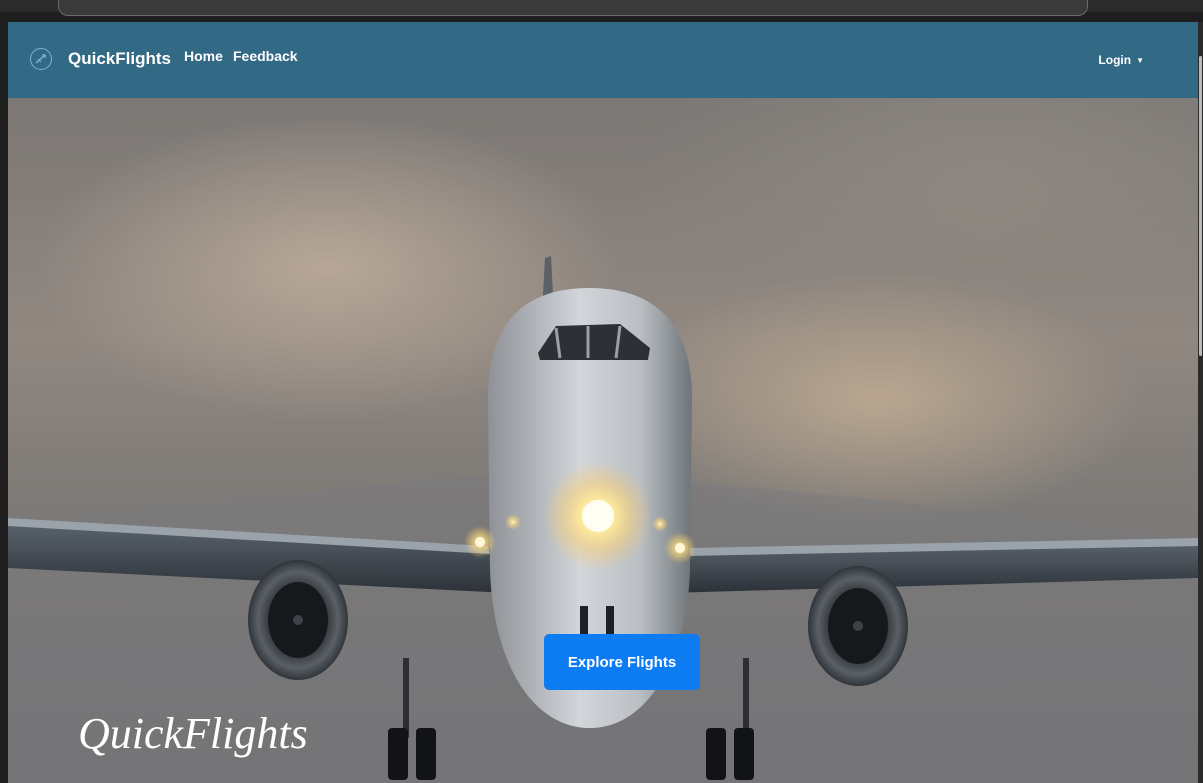 The image size is (1203, 783). Describe the element at coordinates (265, 56) in the screenshot. I see `nav-feedback-link: Feedback` at that location.